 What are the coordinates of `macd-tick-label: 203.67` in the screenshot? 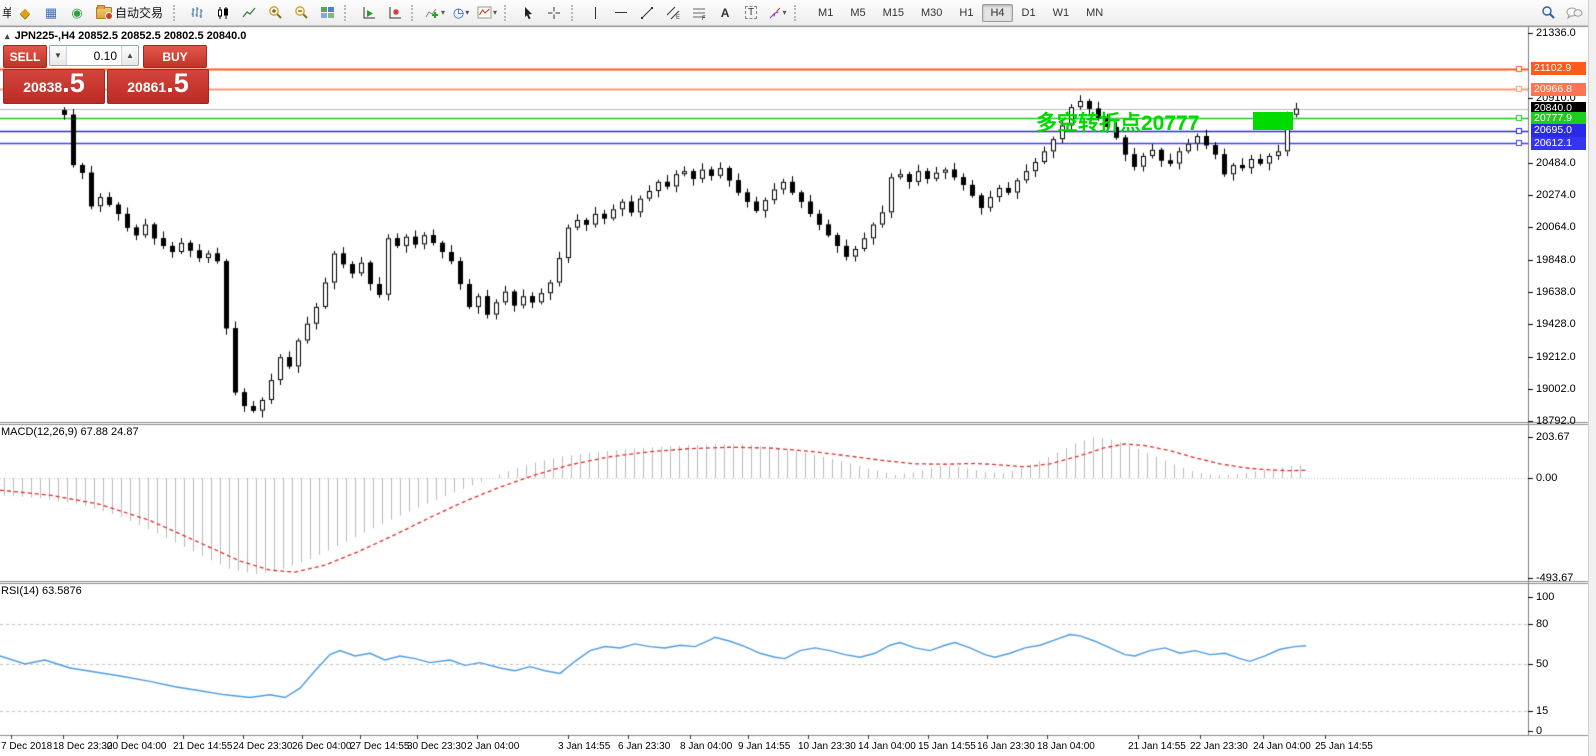 It's located at (1553, 436).